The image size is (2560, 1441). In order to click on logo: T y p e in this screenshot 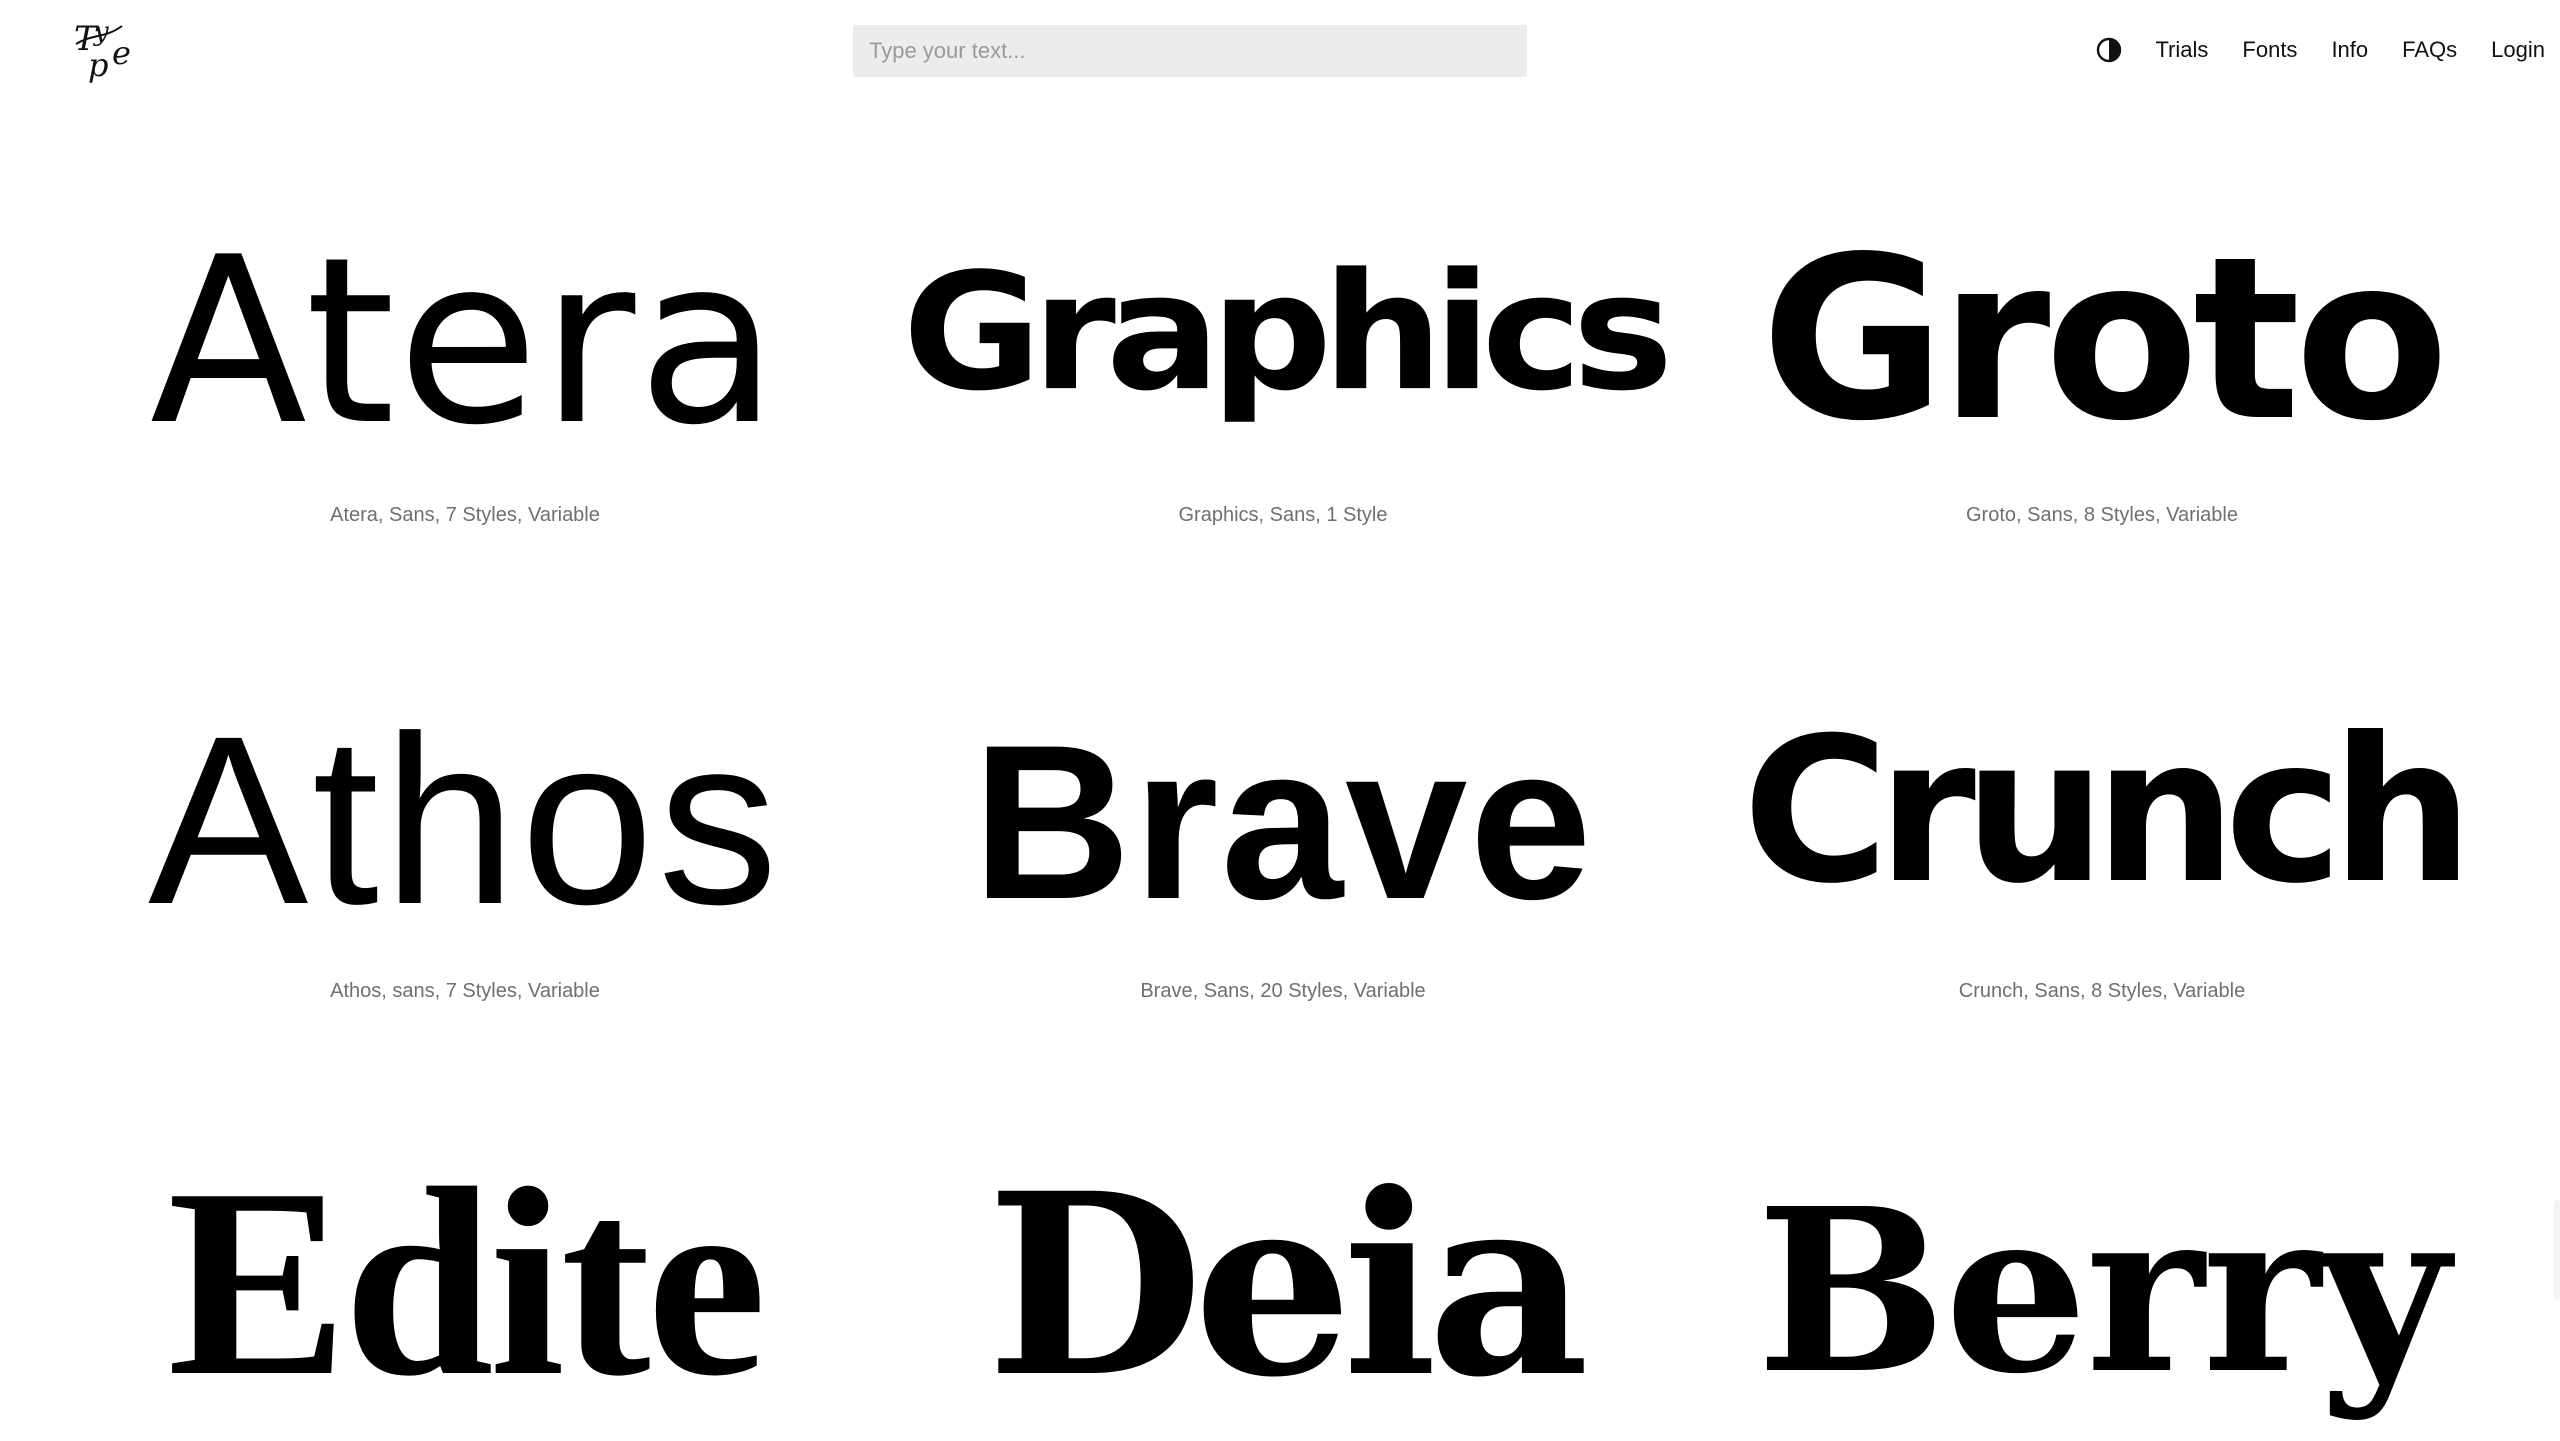, I will do `click(110, 49)`.